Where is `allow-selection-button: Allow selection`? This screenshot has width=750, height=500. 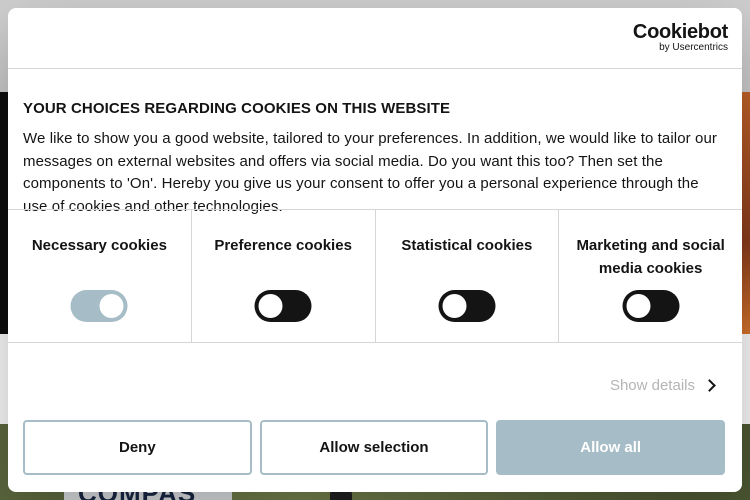 allow-selection-button: Allow selection is located at coordinates (374, 447).